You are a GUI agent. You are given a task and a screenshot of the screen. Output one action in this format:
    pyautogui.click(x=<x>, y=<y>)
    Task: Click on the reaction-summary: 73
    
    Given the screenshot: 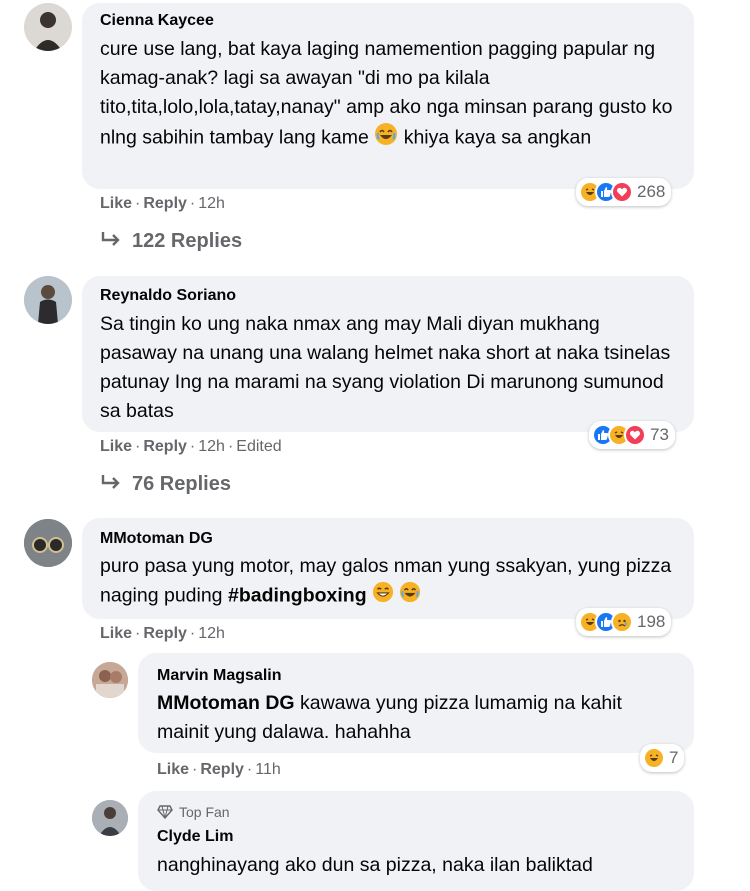 What is the action you would take?
    pyautogui.click(x=632, y=435)
    